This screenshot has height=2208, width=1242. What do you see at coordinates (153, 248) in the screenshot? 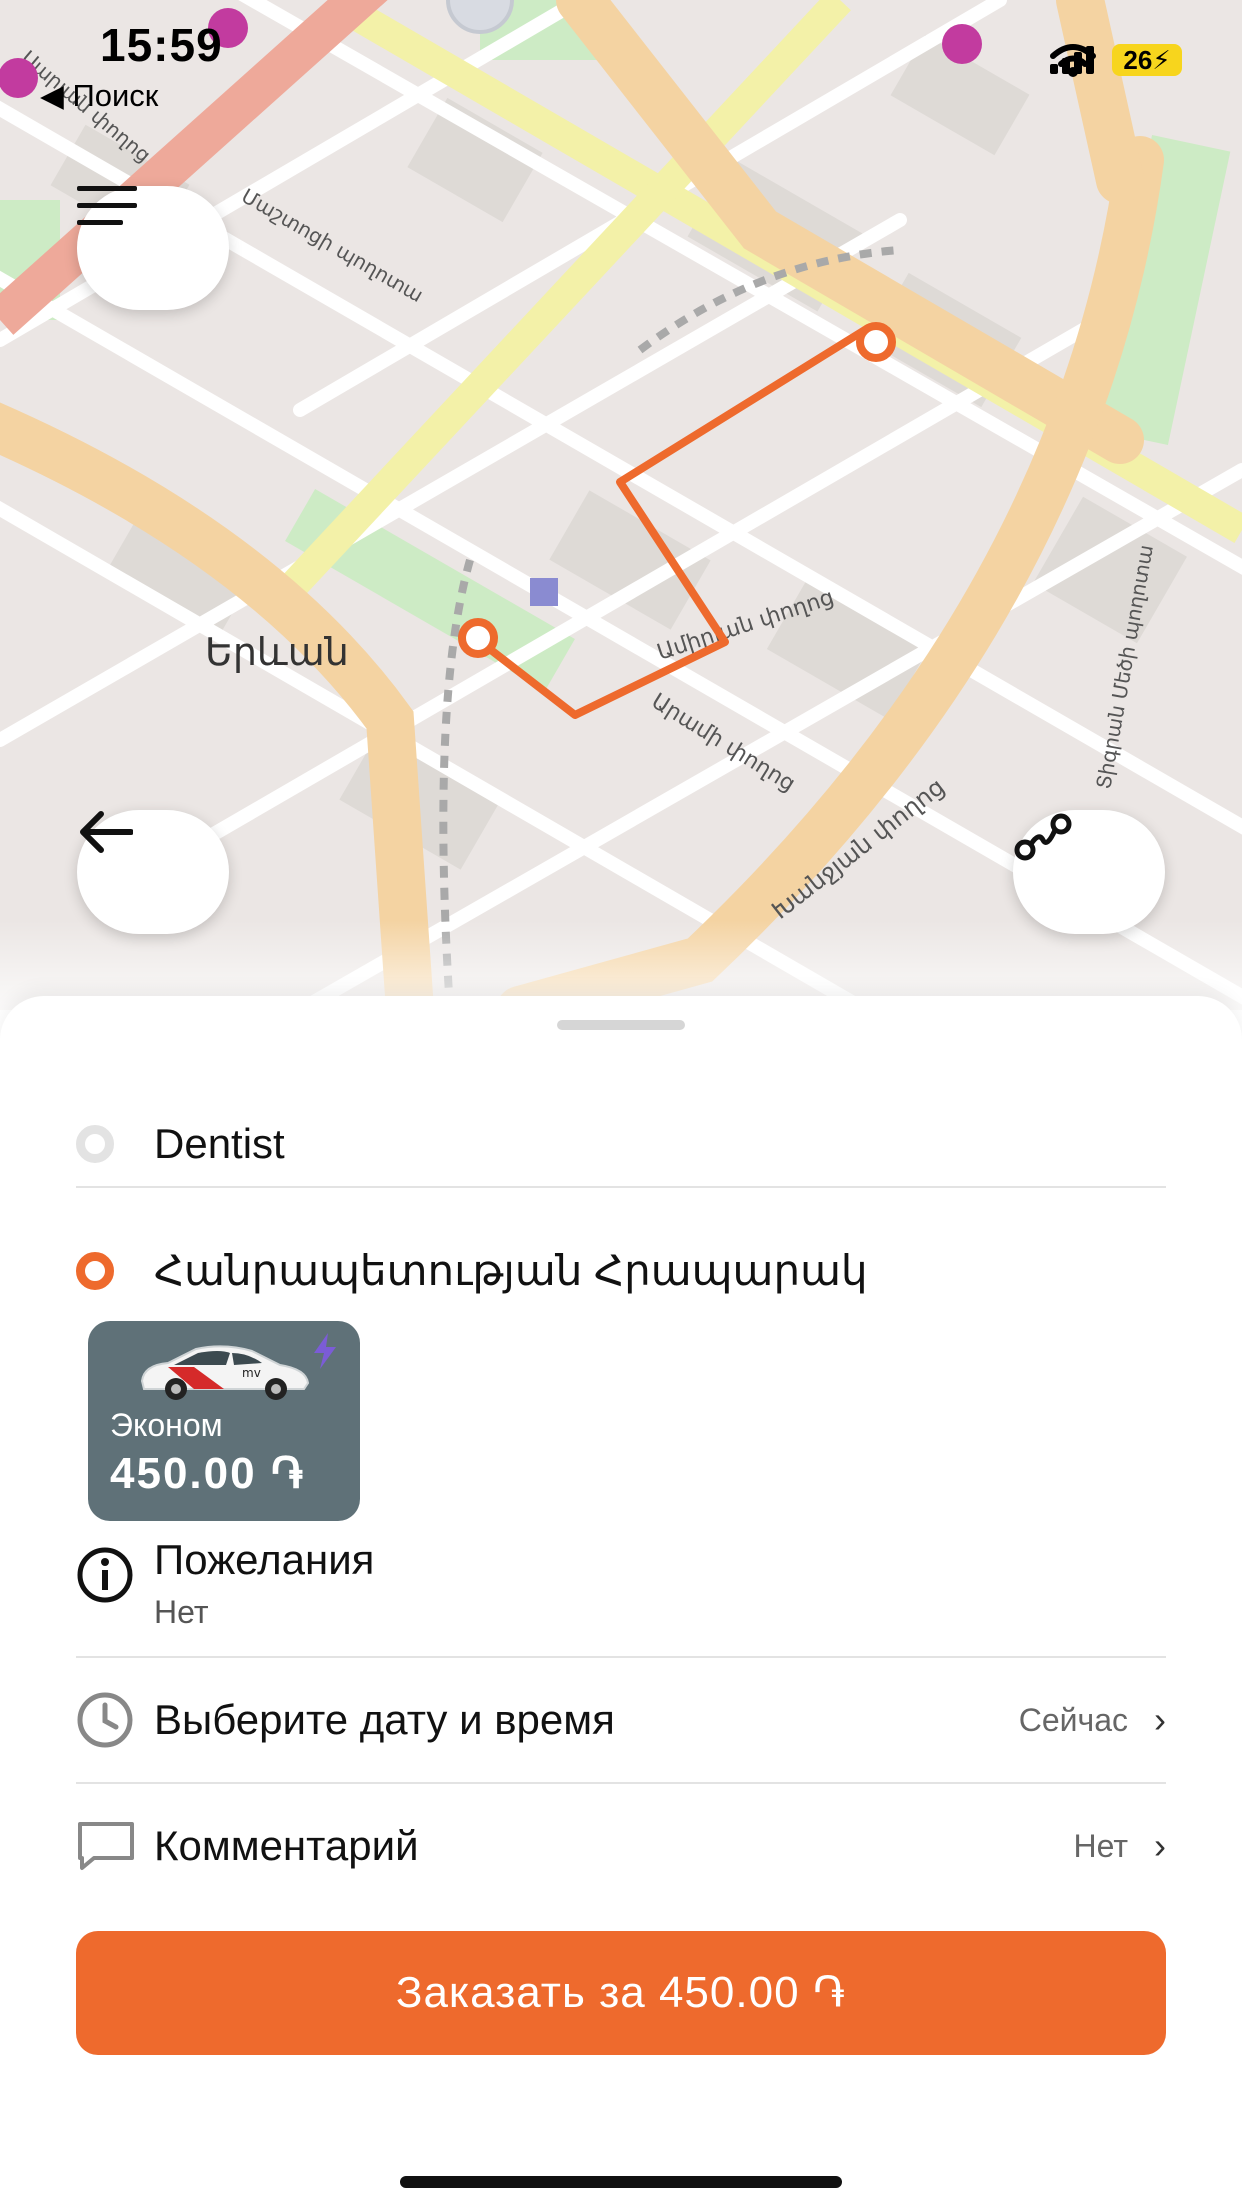
I see `menu-button` at bounding box center [153, 248].